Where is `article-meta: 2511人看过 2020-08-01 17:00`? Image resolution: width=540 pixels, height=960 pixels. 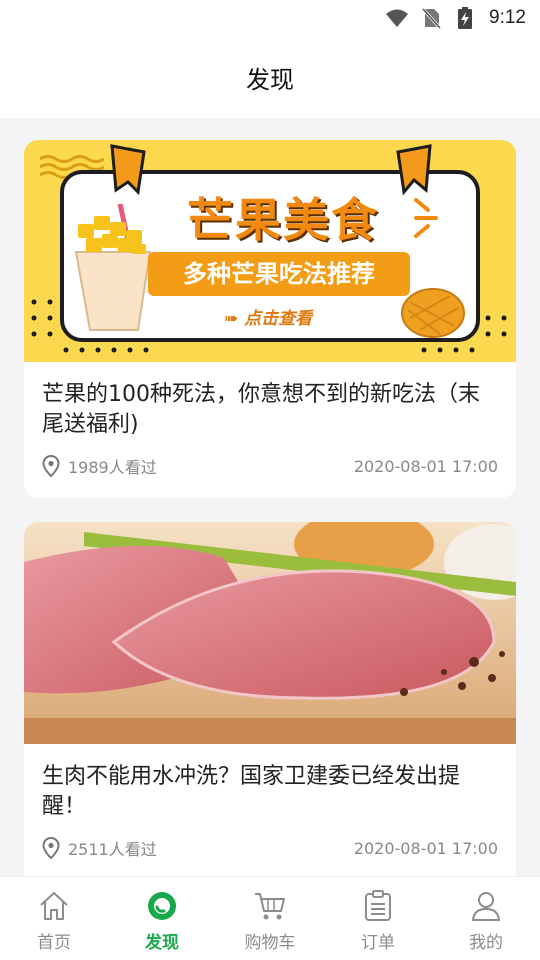 article-meta: 2511人看过 2020-08-01 17:00 is located at coordinates (270, 848).